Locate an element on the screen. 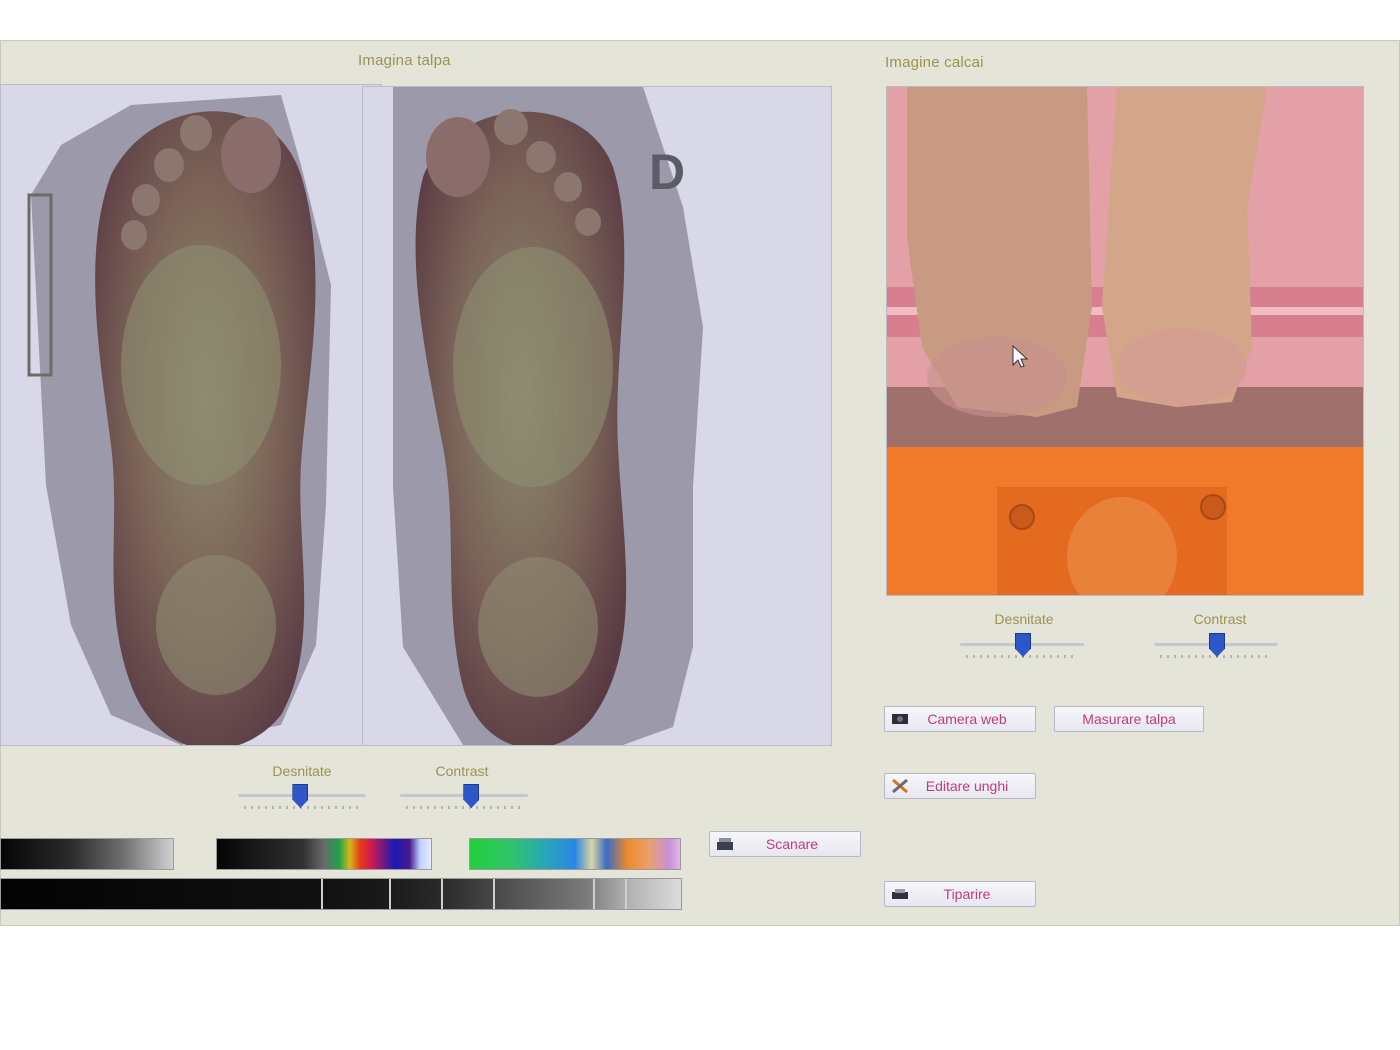  panel-letter: D is located at coordinates (667, 172).